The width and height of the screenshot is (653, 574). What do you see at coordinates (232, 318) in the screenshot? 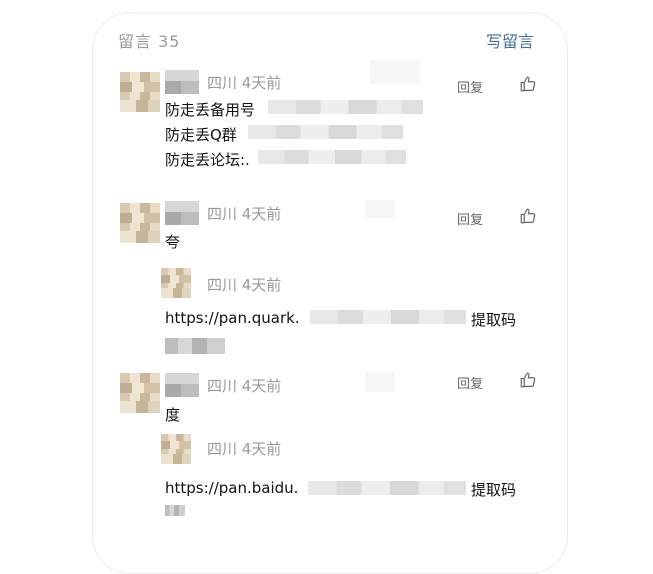
I see `reply-line: https://pan.quark.` at bounding box center [232, 318].